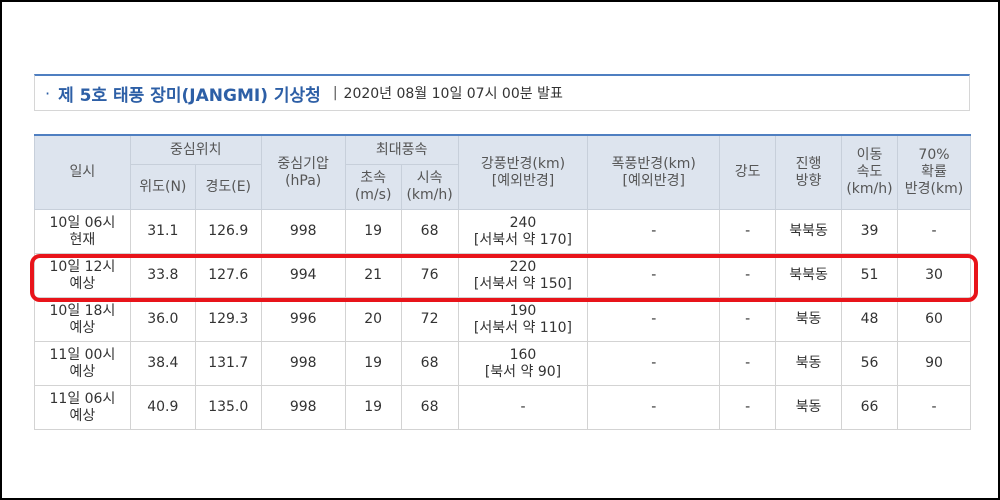 The height and width of the screenshot is (500, 1000). I want to click on cell-latitude: 33.8, so click(162, 275).